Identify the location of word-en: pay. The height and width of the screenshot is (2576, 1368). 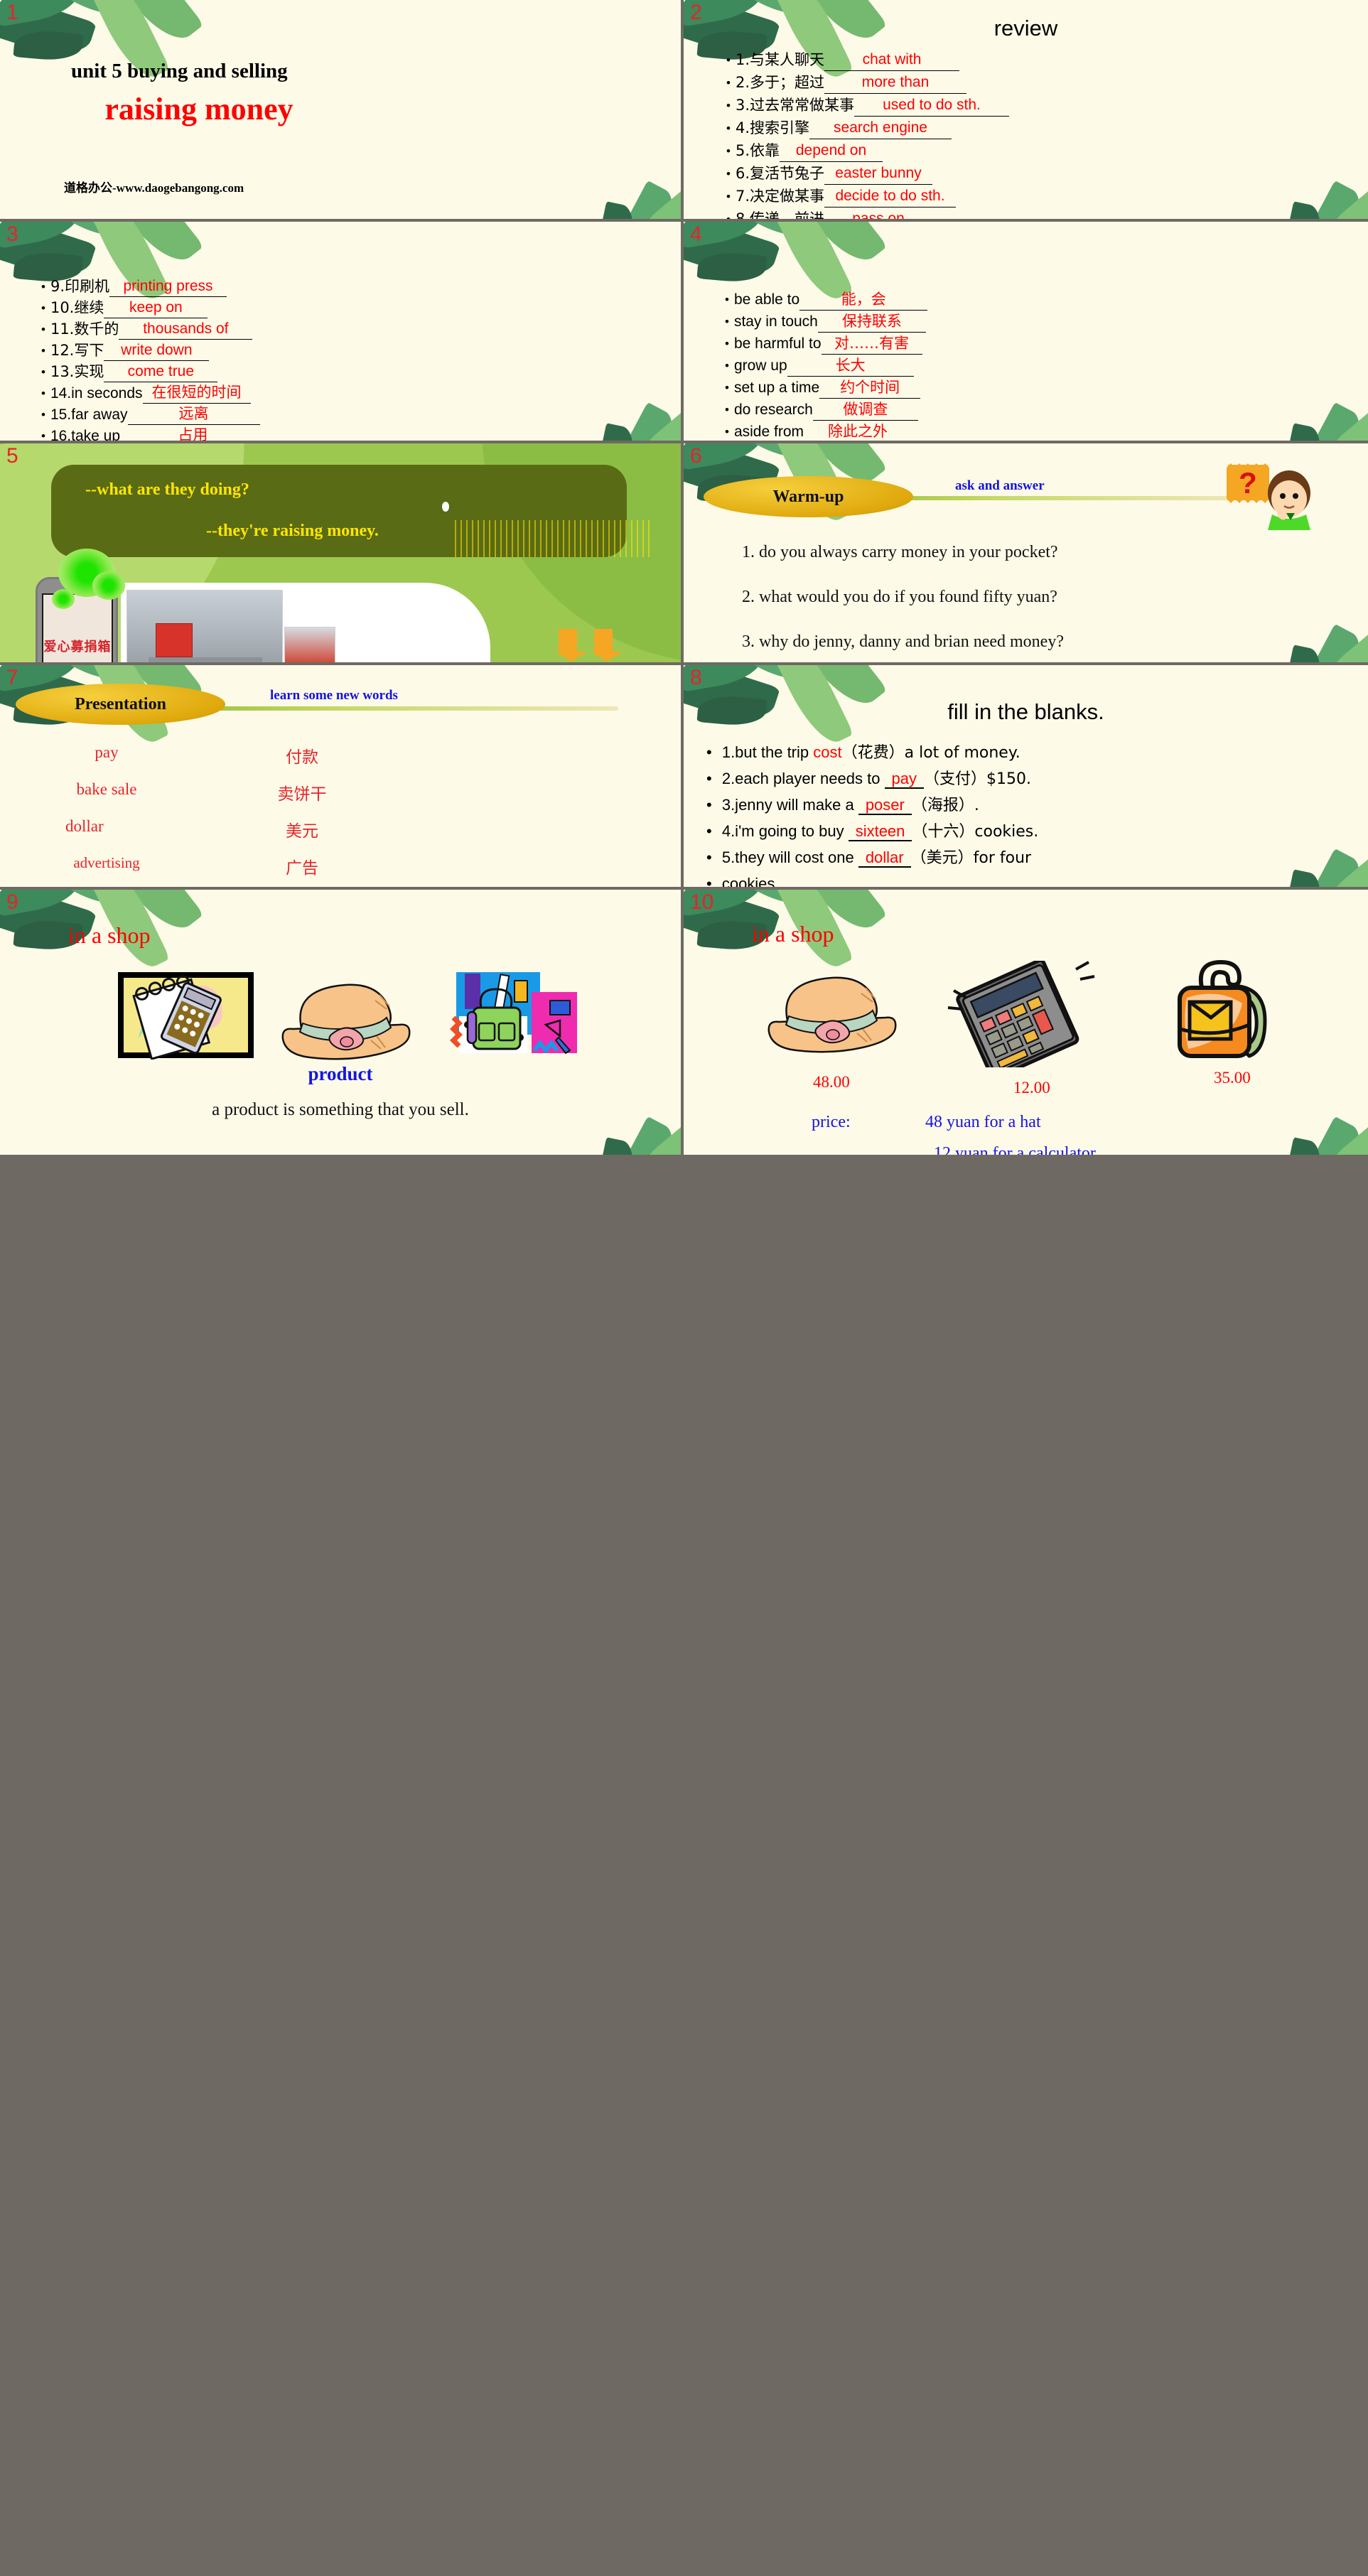
(107, 752).